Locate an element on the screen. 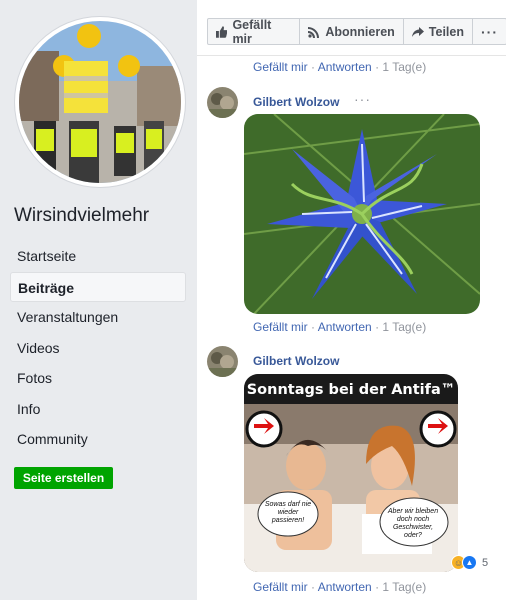 Image resolution: width=506 pixels, height=600 pixels. more-dots-icon: ··· is located at coordinates (489, 31).